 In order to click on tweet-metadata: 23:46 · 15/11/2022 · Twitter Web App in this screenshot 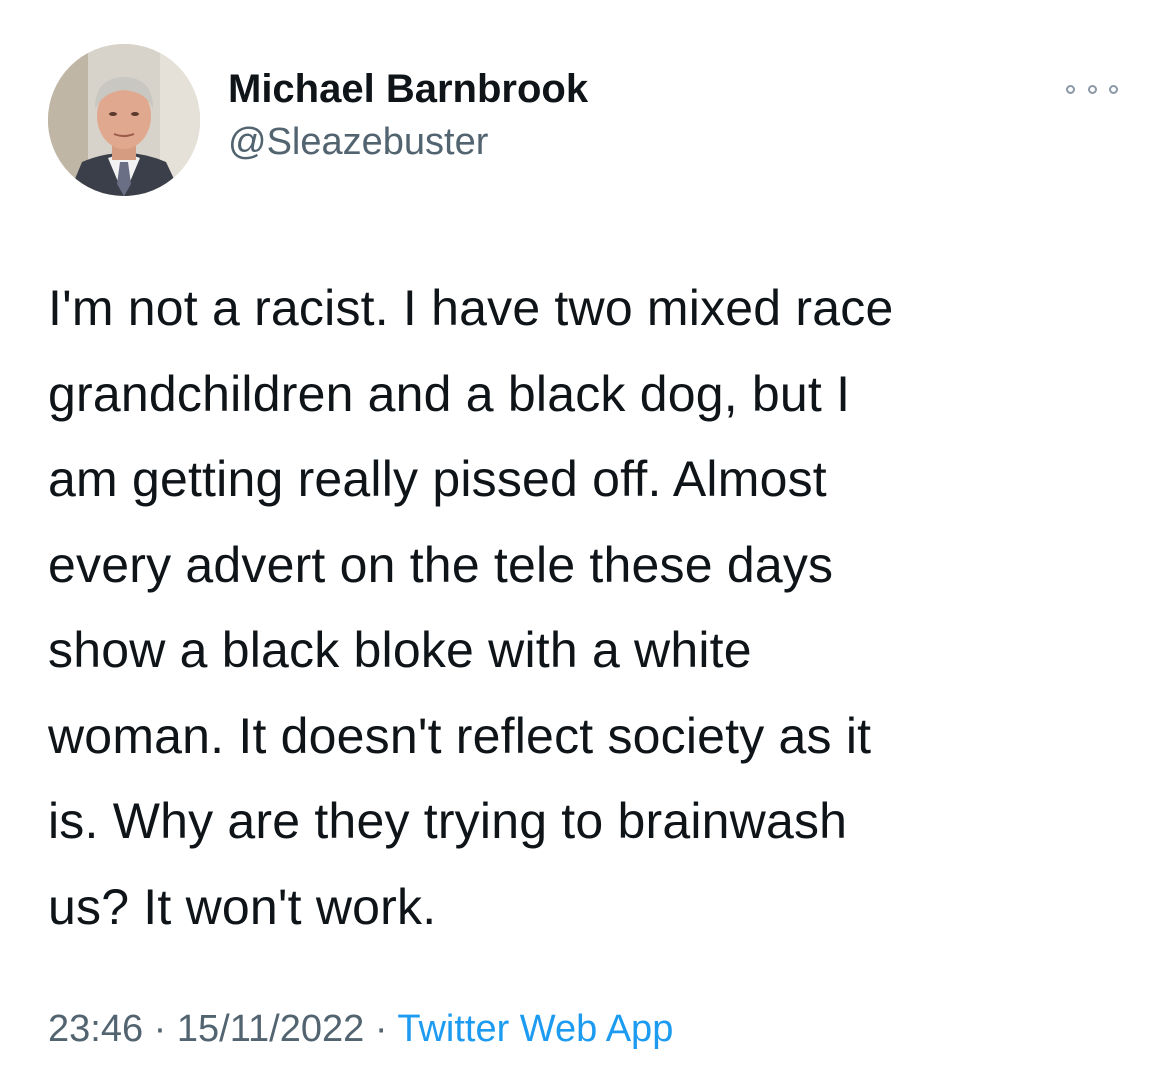, I will do `click(360, 1029)`.